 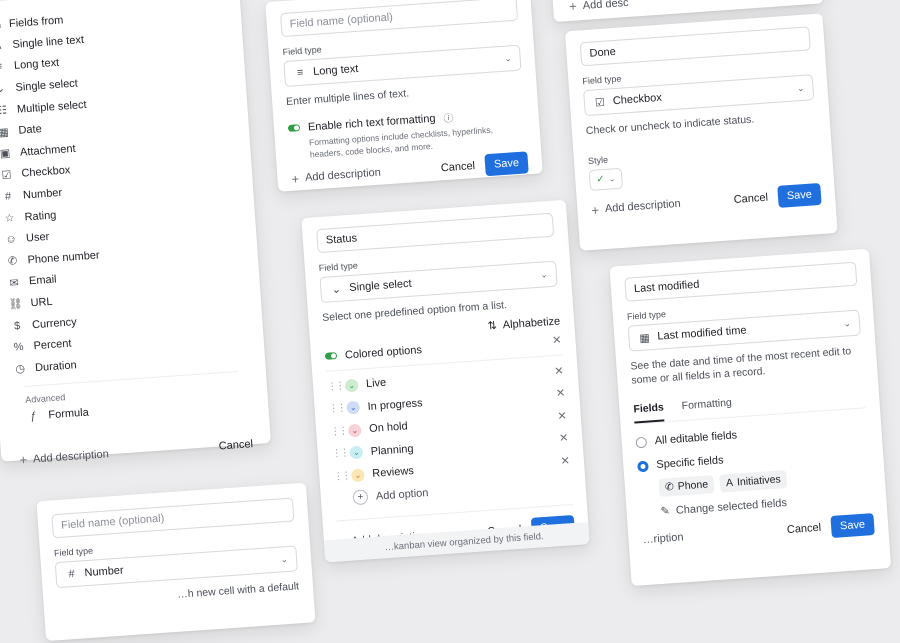 What do you see at coordinates (20, 369) in the screenshot?
I see `clock-icon: ◷` at bounding box center [20, 369].